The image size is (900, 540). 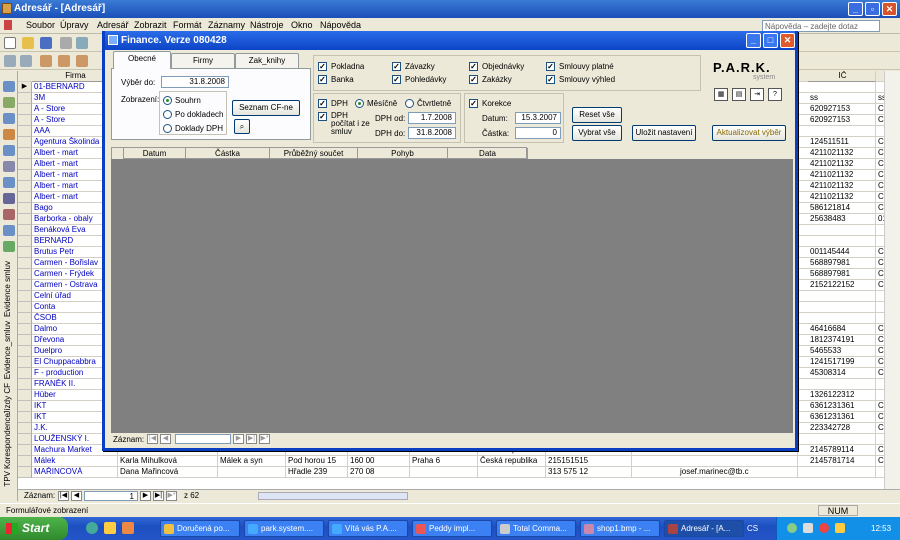 I want to click on cell-psc: 160 00, so click(x=379, y=461).